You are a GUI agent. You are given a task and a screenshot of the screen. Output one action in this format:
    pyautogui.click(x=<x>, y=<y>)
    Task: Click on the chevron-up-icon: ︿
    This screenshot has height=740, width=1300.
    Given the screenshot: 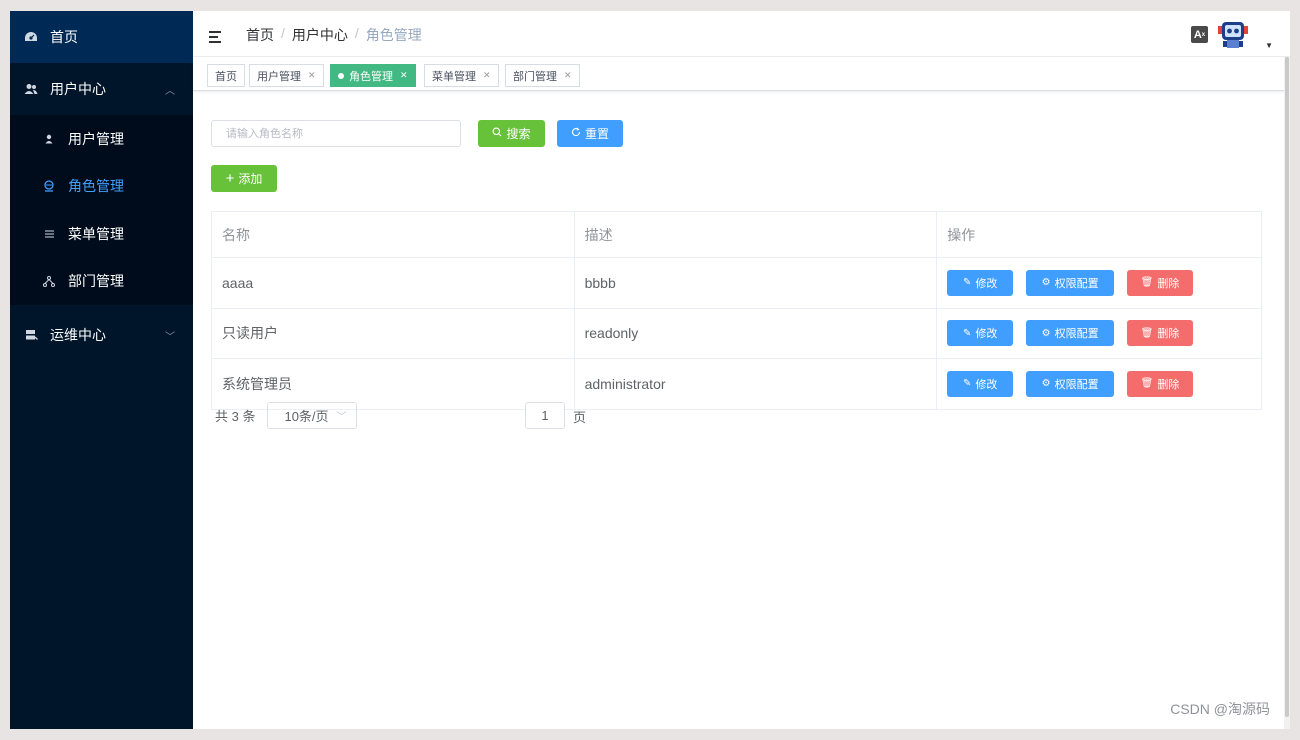 What is the action you would take?
    pyautogui.click(x=170, y=91)
    